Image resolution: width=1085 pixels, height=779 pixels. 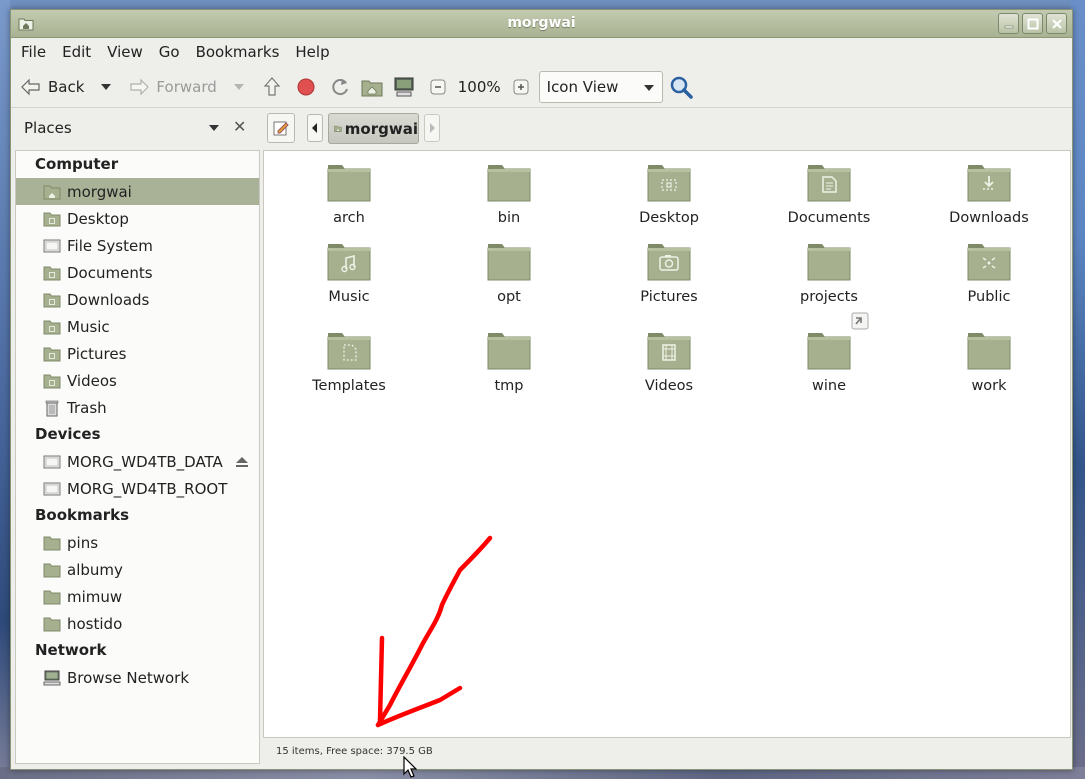 I want to click on sidebar-item-trash: Trash, so click(x=137, y=407).